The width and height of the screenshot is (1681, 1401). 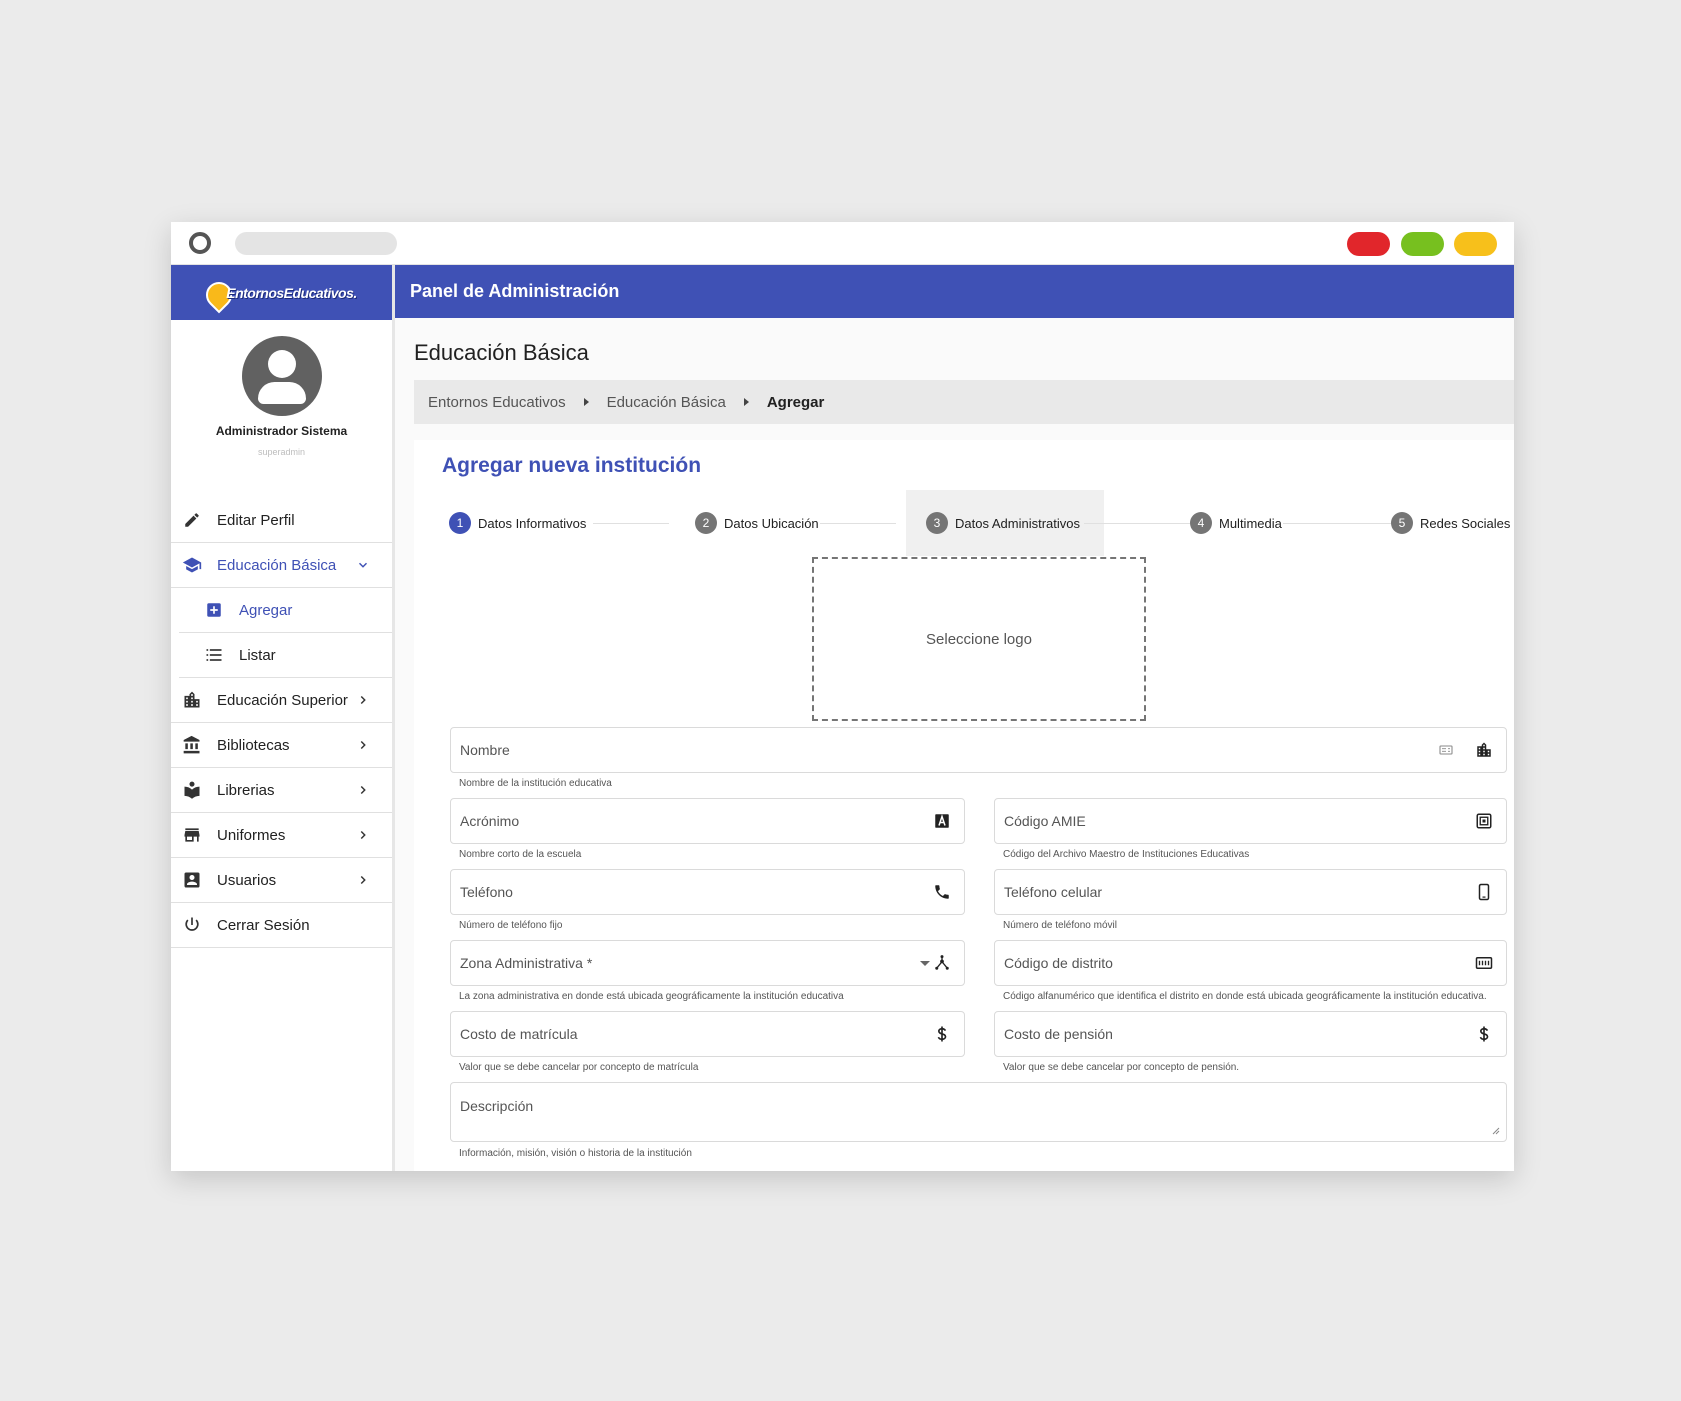 I want to click on acronimo-hint: Nombre corto de la escuela, so click(x=520, y=854).